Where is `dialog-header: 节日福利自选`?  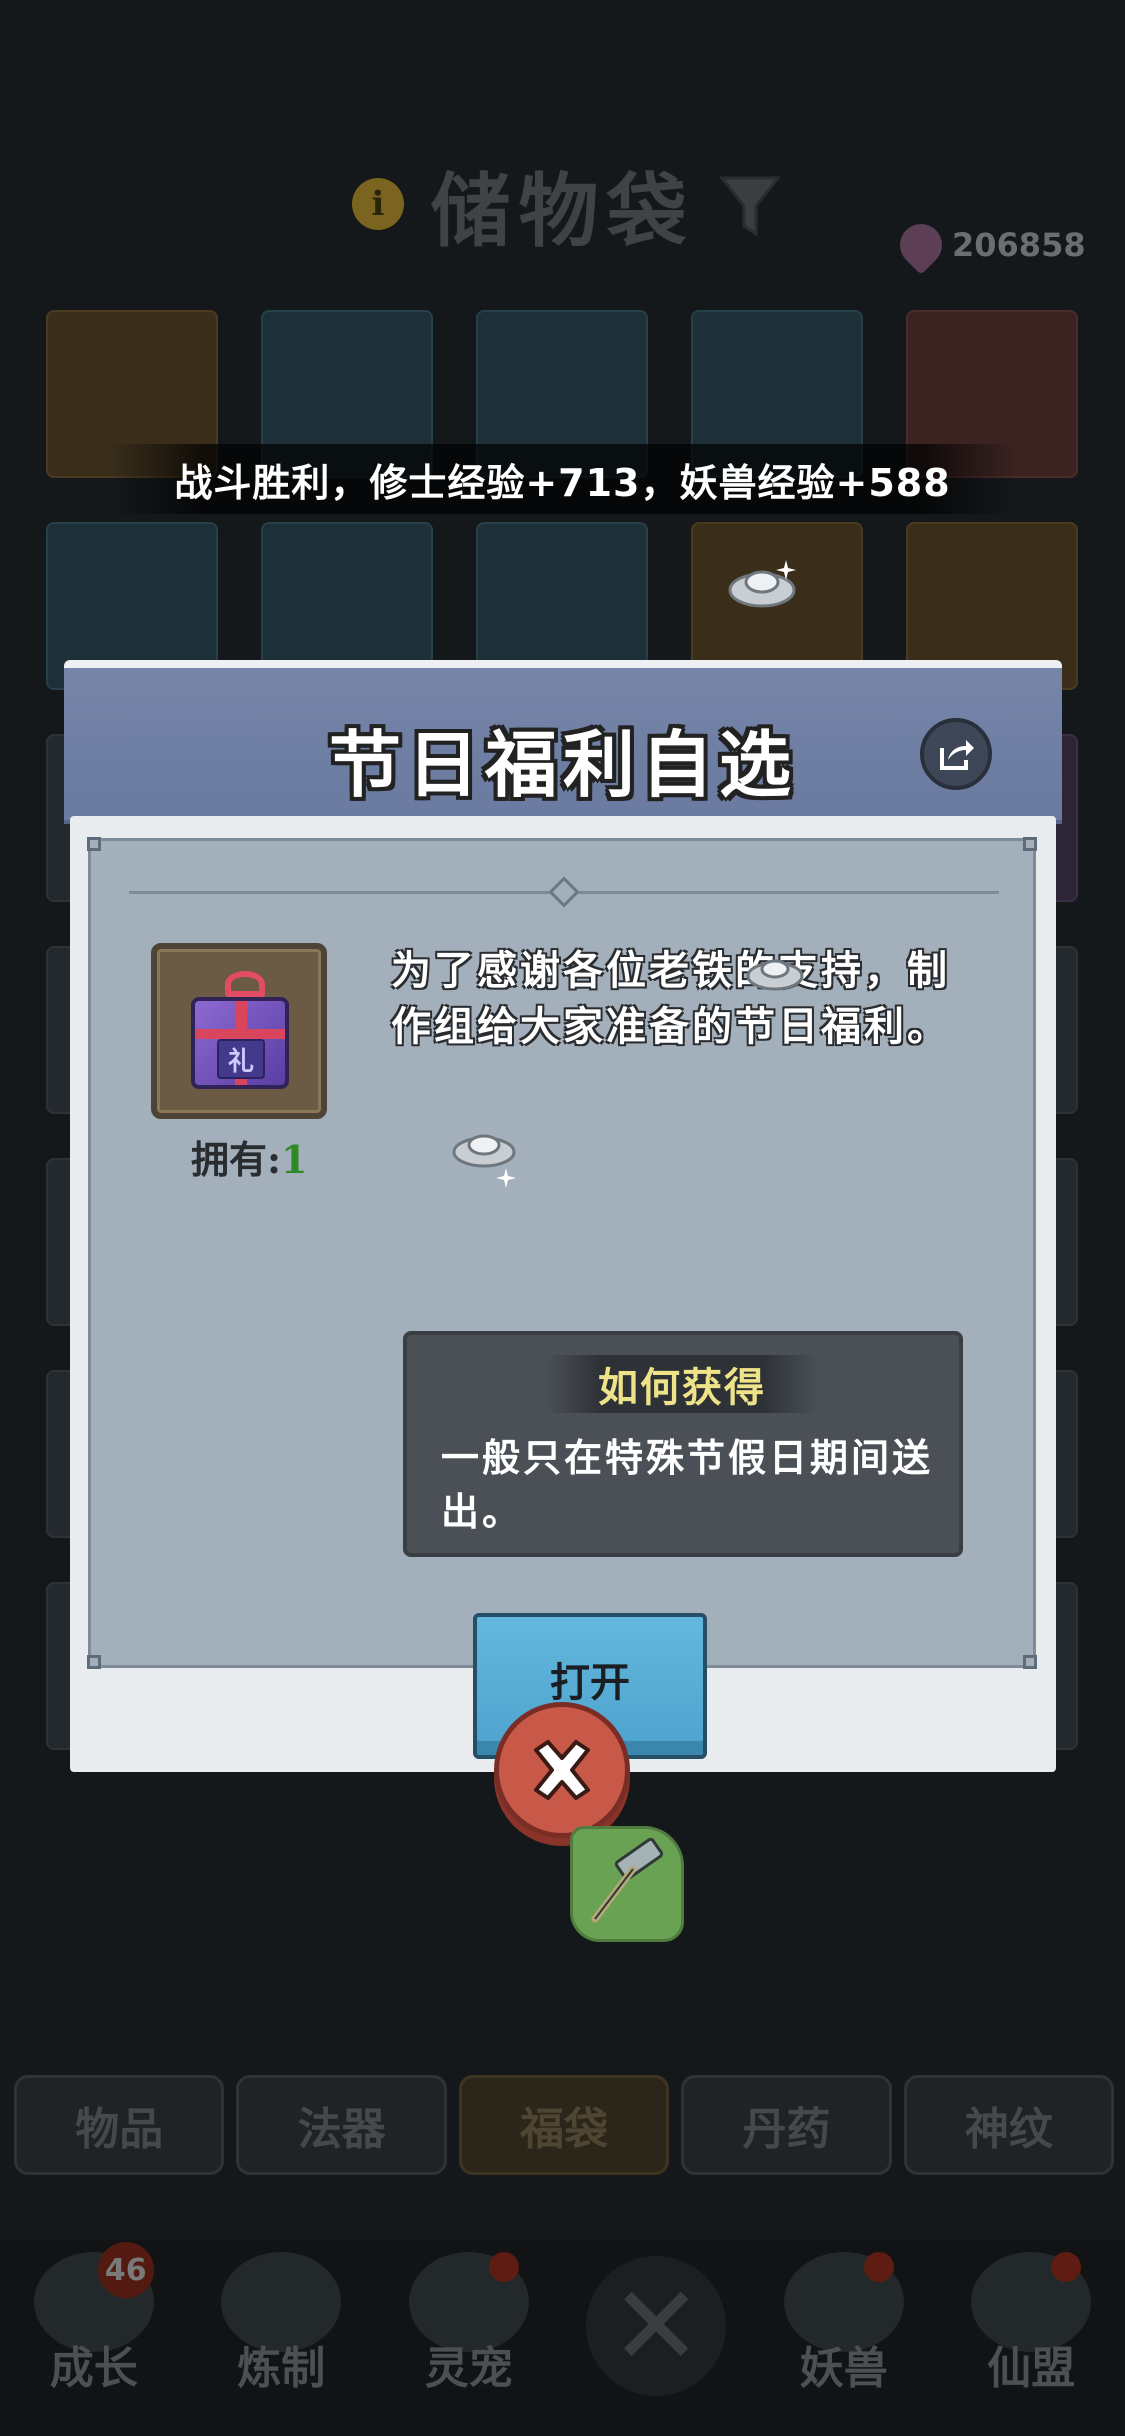
dialog-header: 节日福利自选 is located at coordinates (563, 740).